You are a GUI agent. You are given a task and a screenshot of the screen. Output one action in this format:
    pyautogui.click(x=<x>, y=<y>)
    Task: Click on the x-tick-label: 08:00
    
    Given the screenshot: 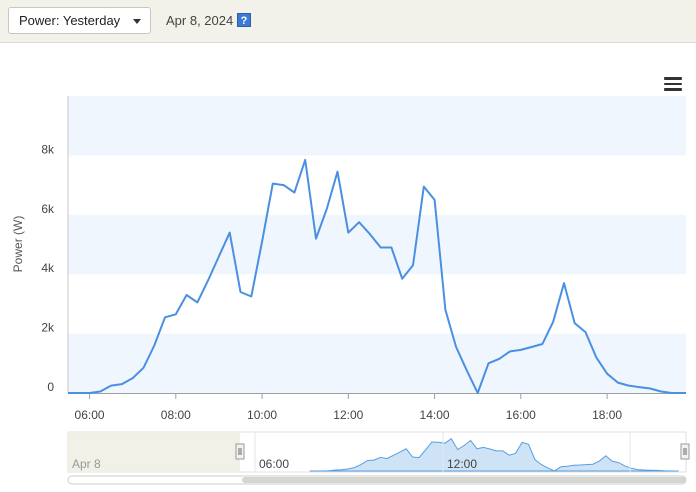 What is the action you would take?
    pyautogui.click(x=176, y=415)
    